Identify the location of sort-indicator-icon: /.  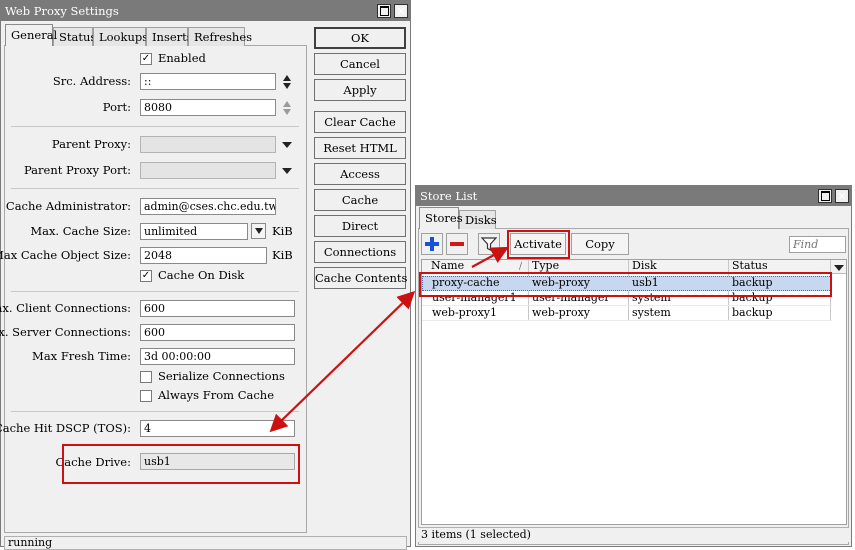
(521, 267).